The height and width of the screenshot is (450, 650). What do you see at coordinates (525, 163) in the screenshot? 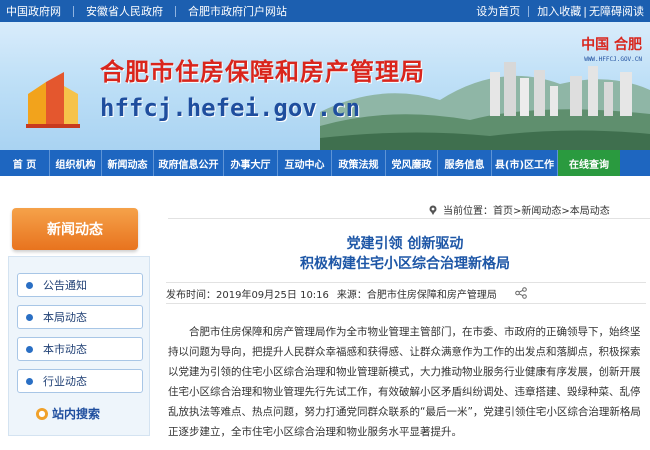
I see `nav-county-work: 县(市)区工作` at bounding box center [525, 163].